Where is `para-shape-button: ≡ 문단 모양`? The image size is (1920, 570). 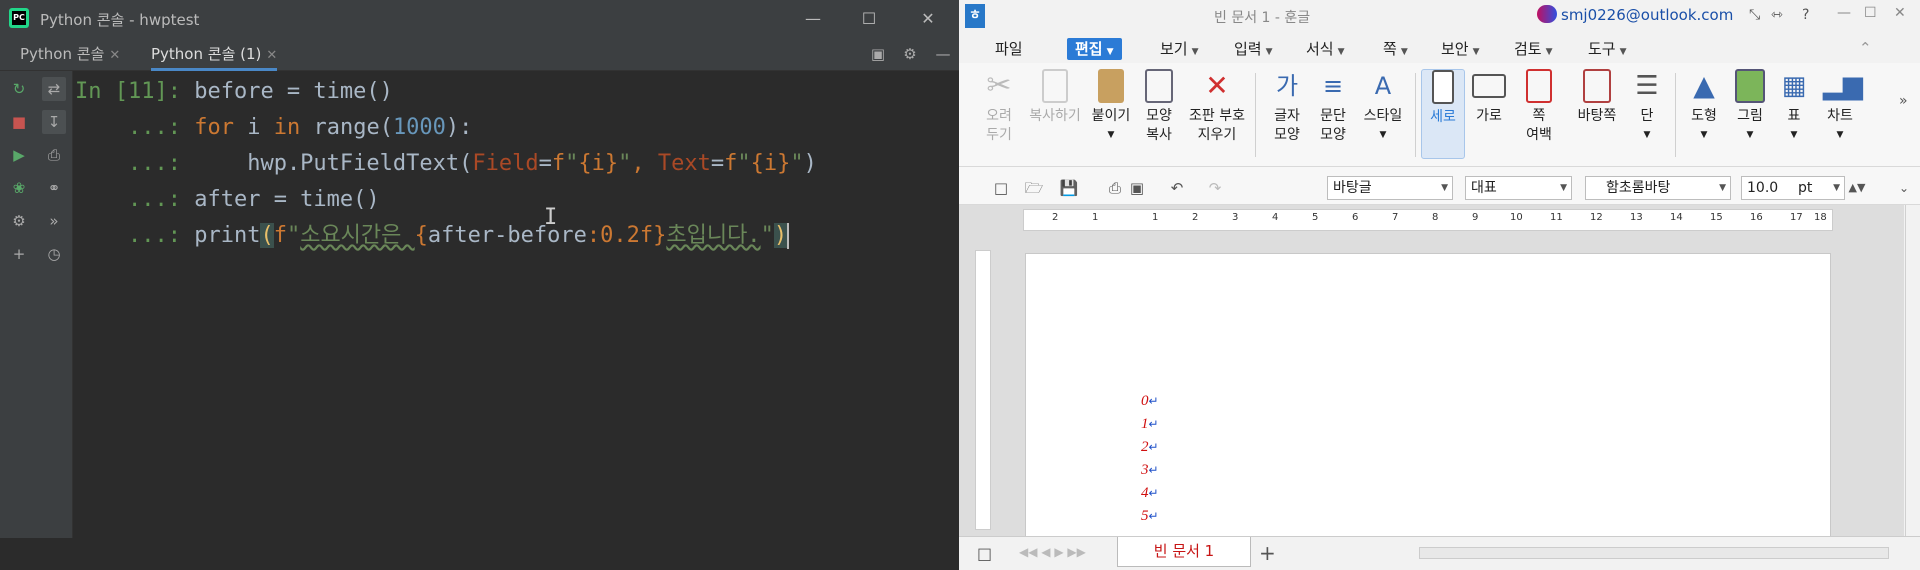 para-shape-button: ≡ 문단 모양 is located at coordinates (1333, 107).